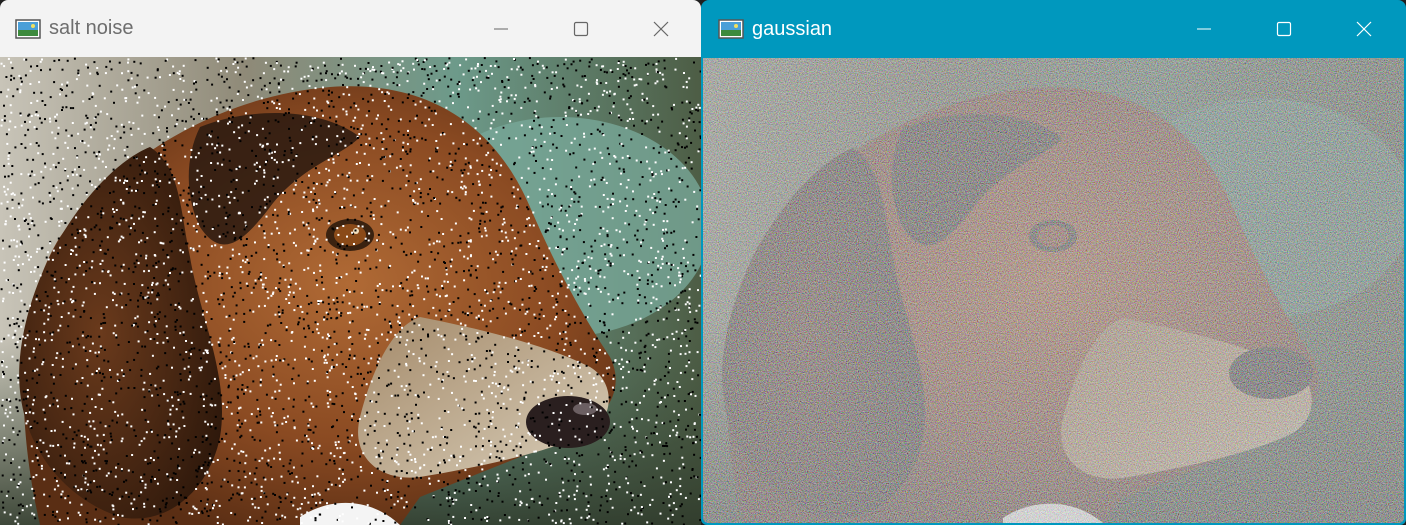 This screenshot has width=1406, height=525. Describe the element at coordinates (350, 28) in the screenshot. I see `titlebar: salt noise` at that location.